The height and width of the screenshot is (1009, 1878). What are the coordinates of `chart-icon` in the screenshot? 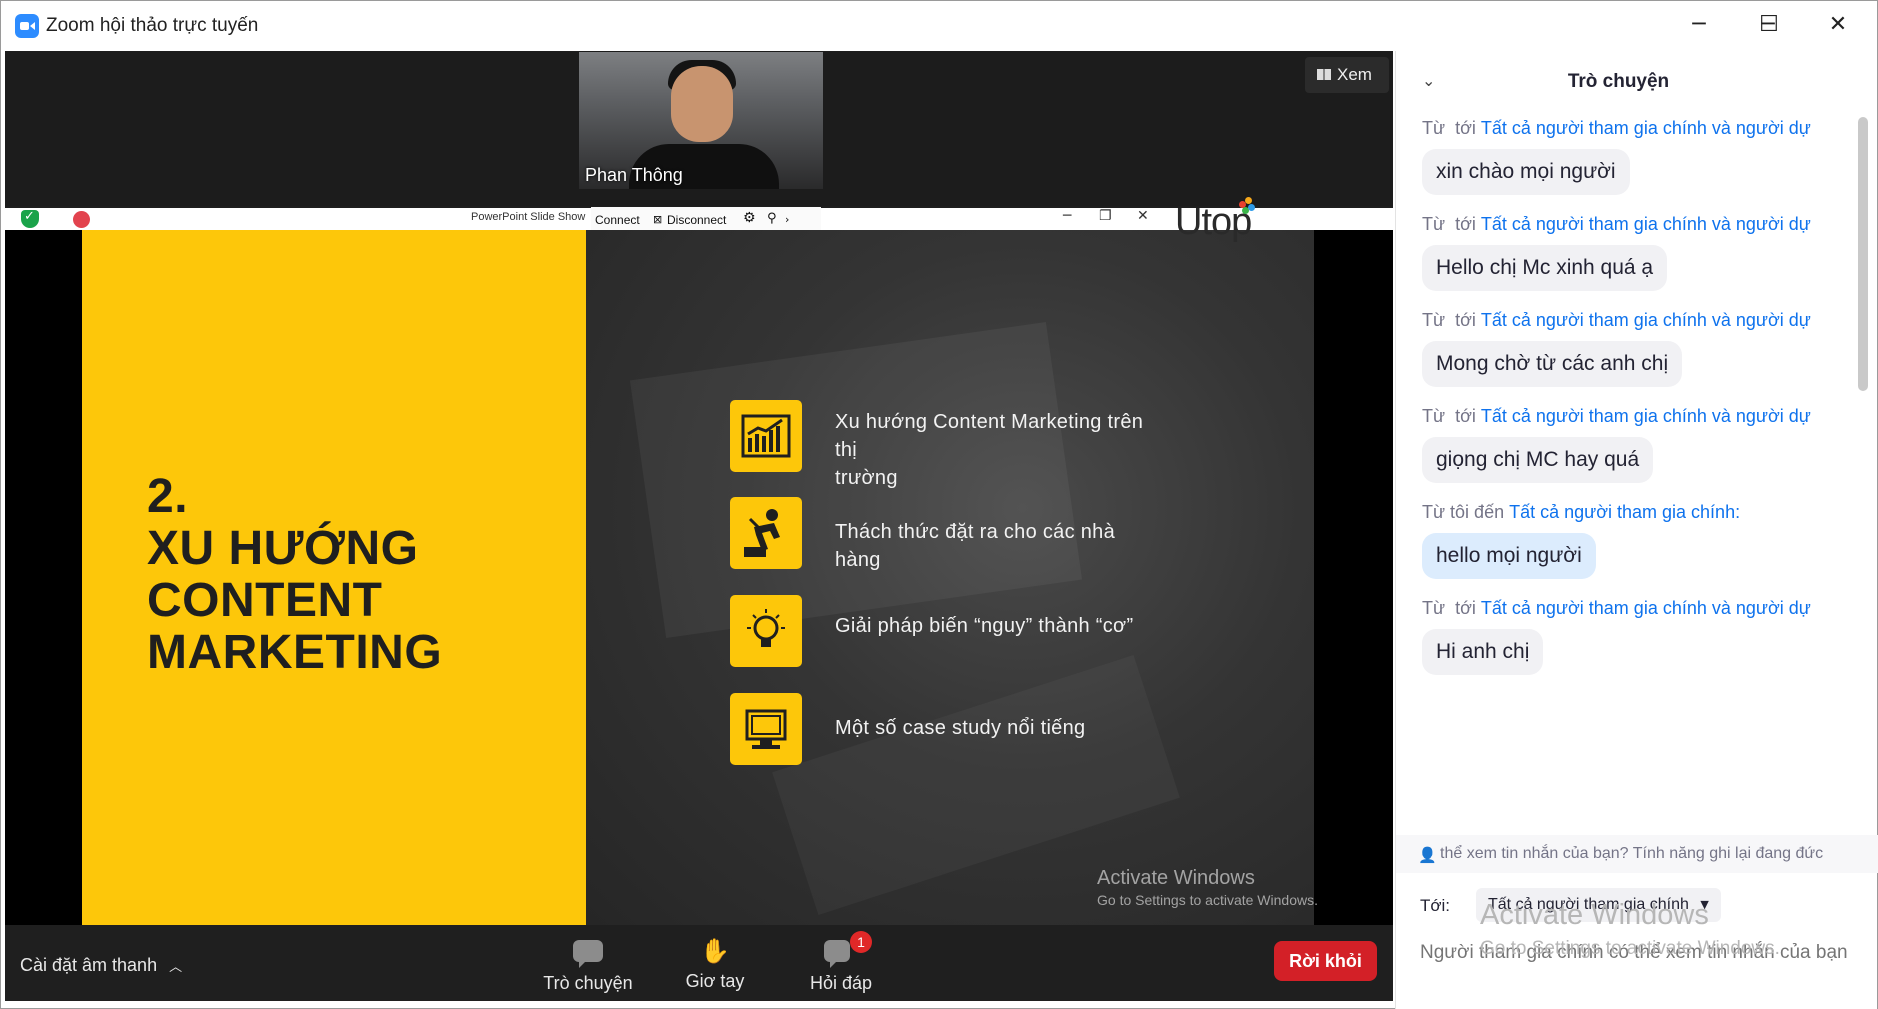 It's located at (766, 436).